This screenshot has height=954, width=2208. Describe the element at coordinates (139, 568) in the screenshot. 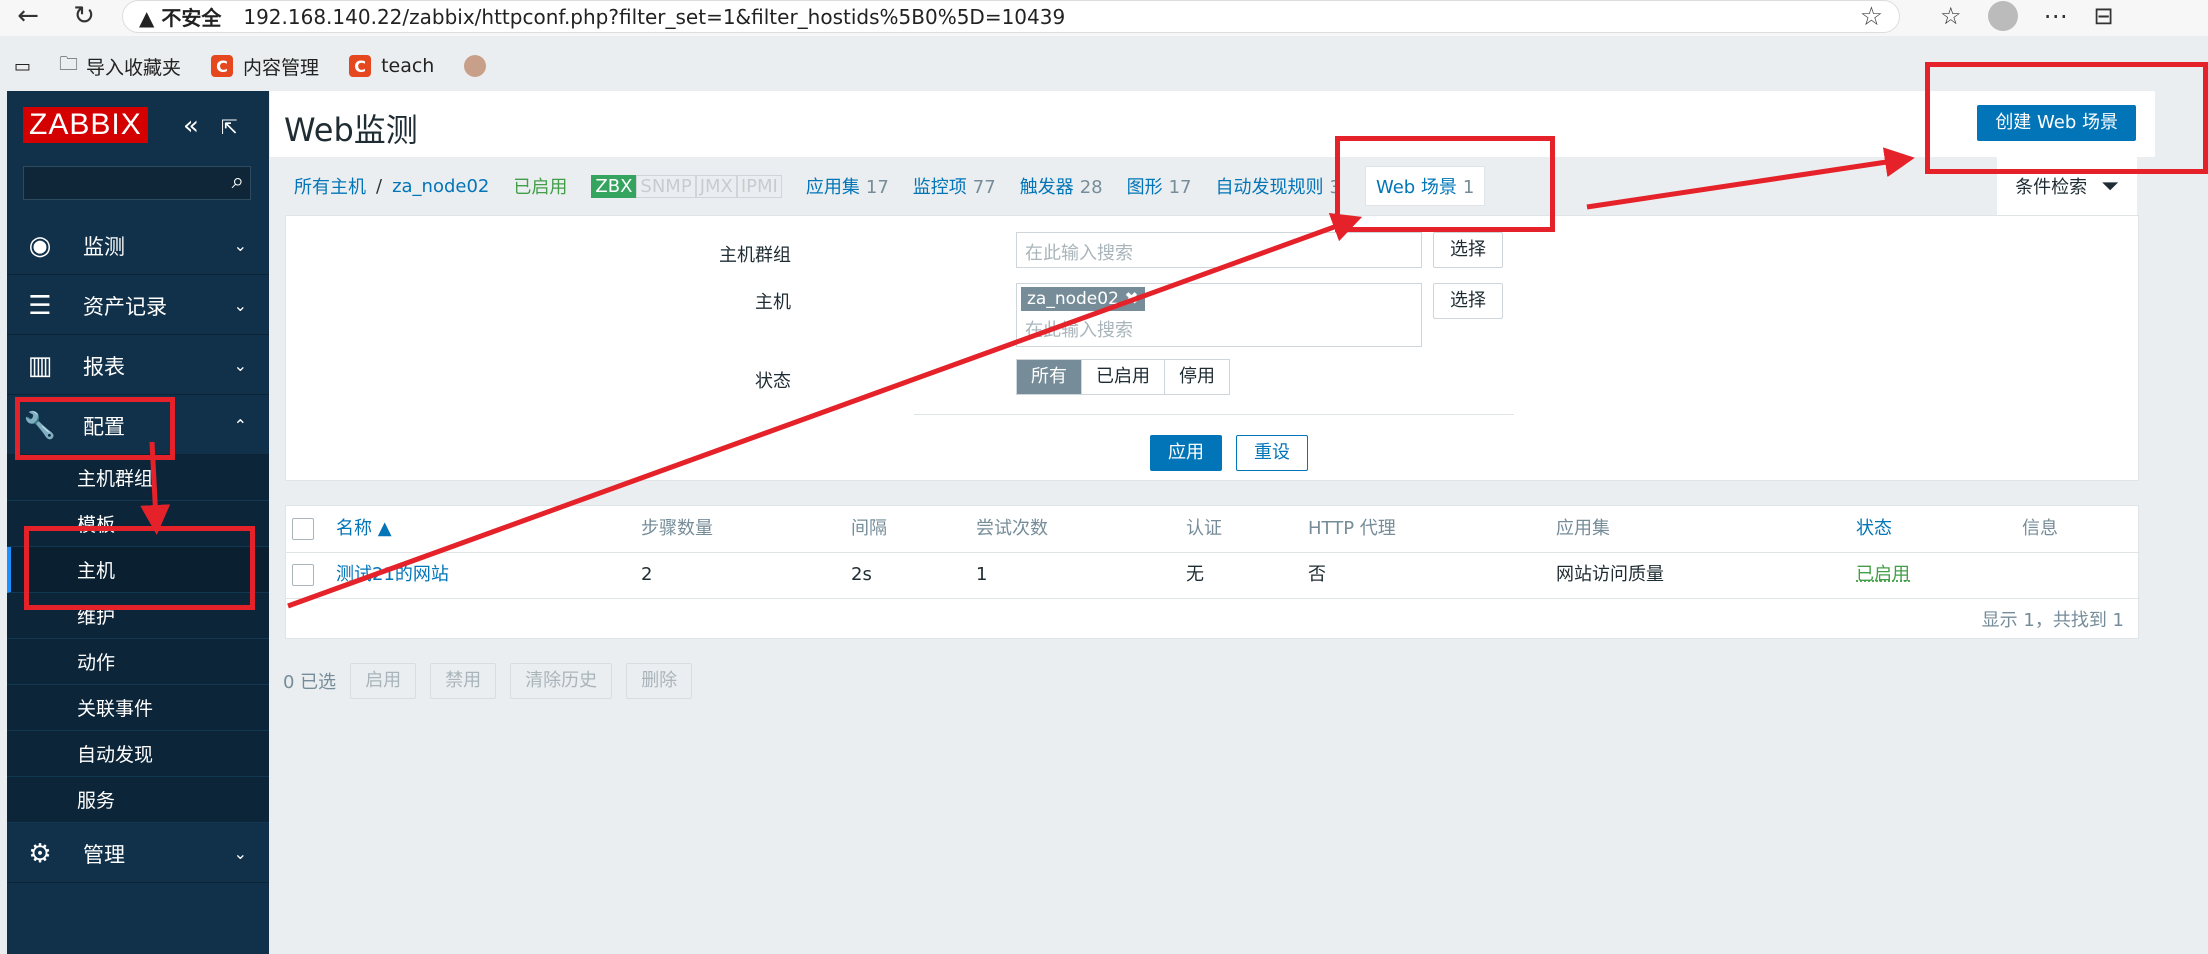

I see `annotation-box-hosts` at that location.